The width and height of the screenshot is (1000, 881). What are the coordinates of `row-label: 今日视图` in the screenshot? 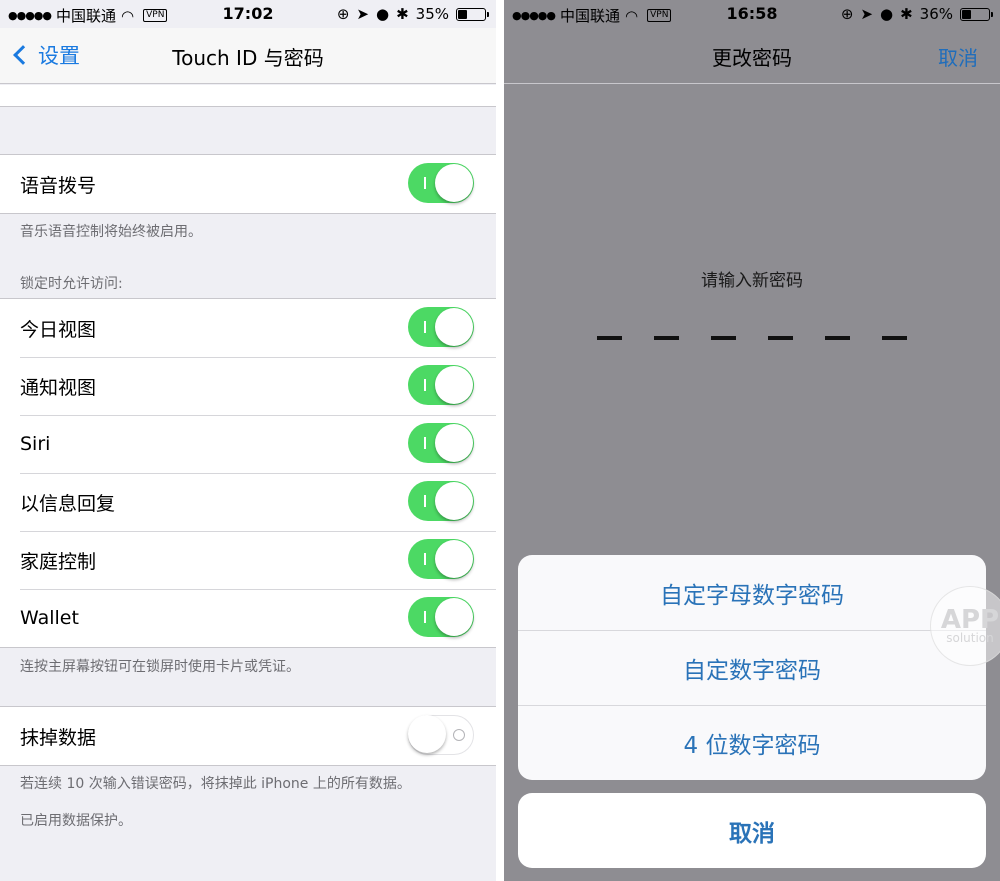 It's located at (58, 329).